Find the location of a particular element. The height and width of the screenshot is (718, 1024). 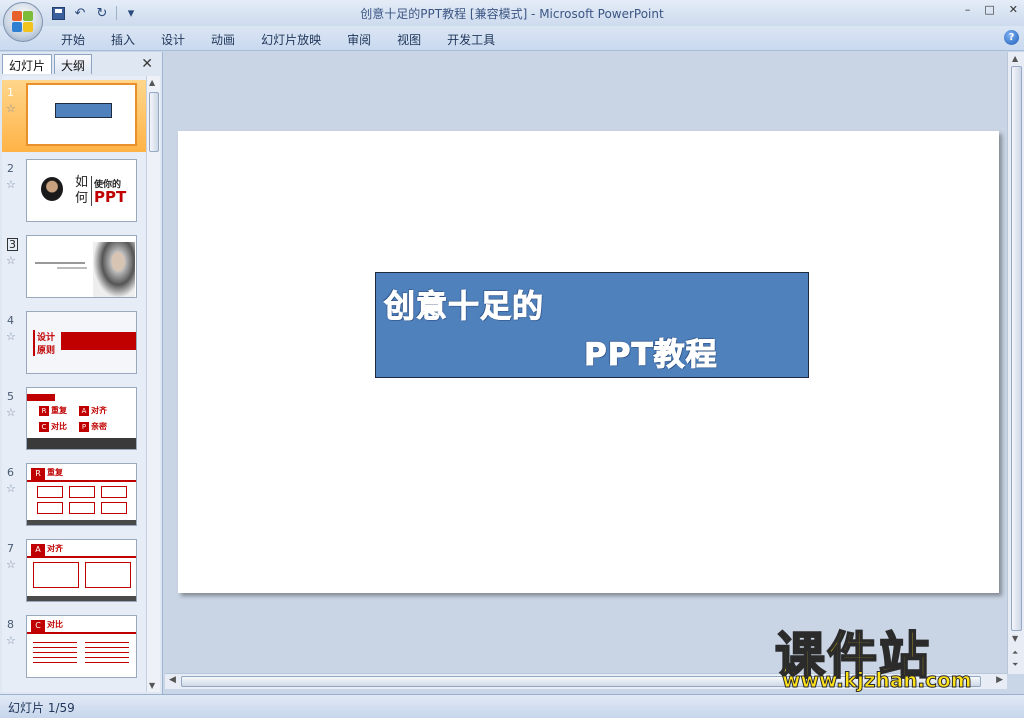

office-logo-icon is located at coordinates (23, 22).